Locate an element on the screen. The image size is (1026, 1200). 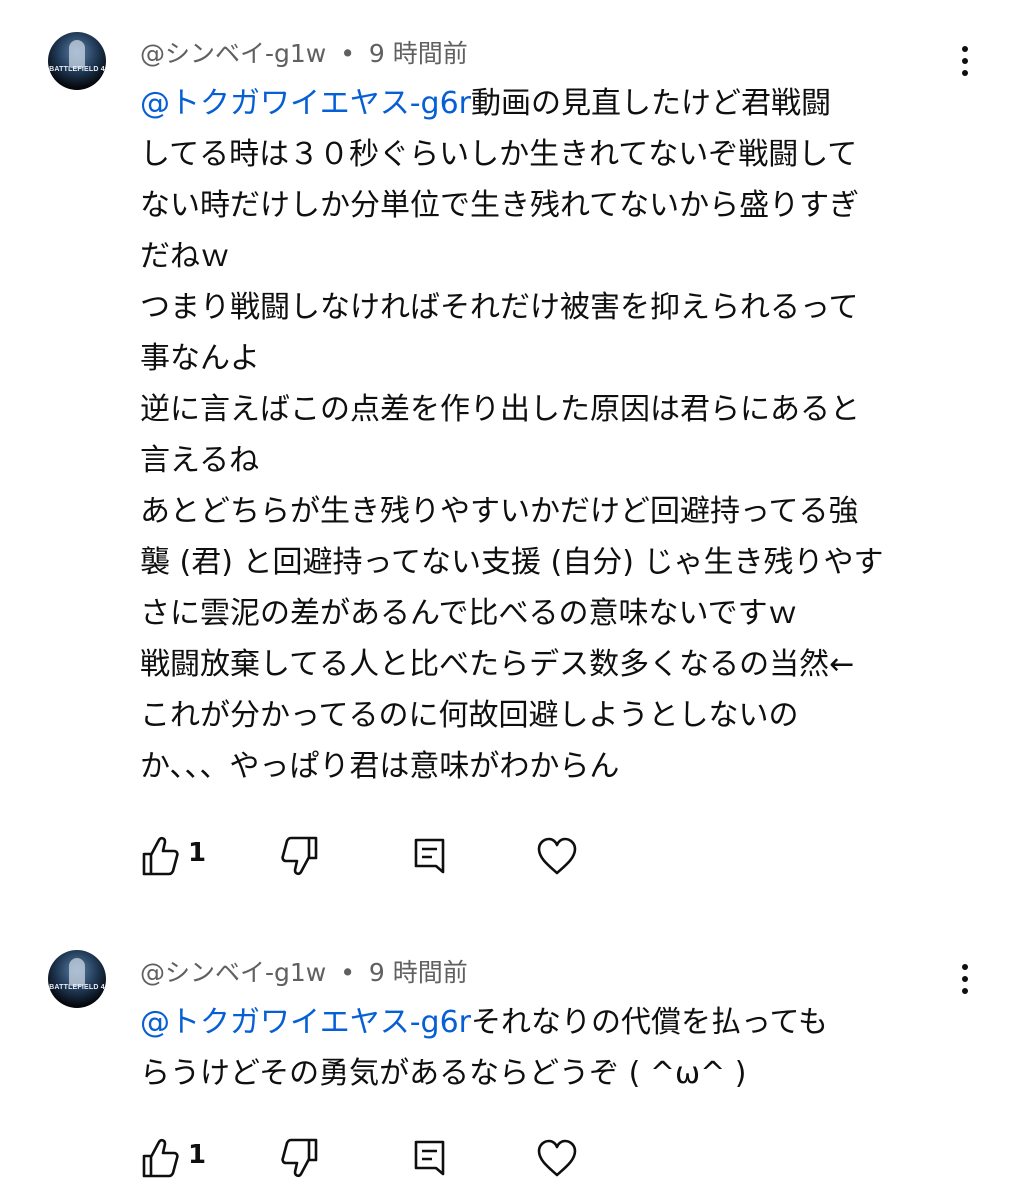
comment-line: 動画の見直したけど君戦闘 is located at coordinates (651, 103).